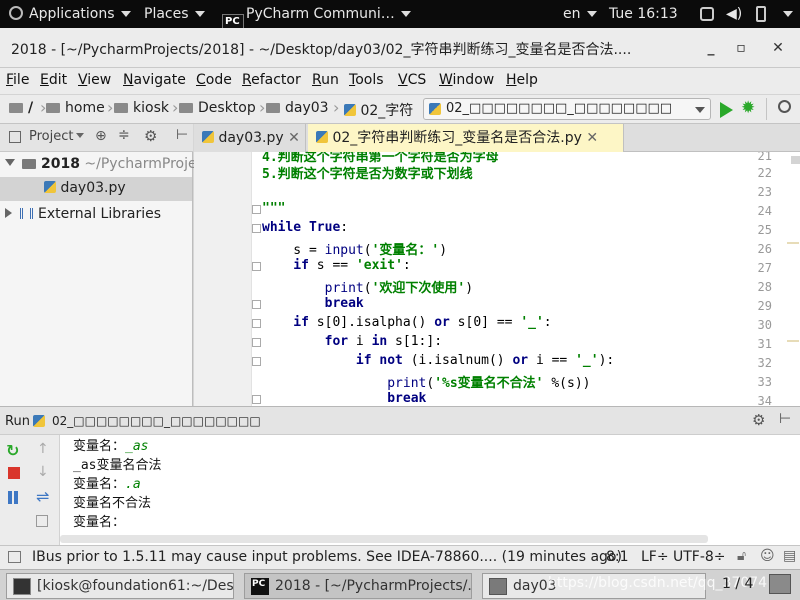 Image resolution: width=800 pixels, height=600 pixels. What do you see at coordinates (778, 48) in the screenshot?
I see `close-button: ✕` at bounding box center [778, 48].